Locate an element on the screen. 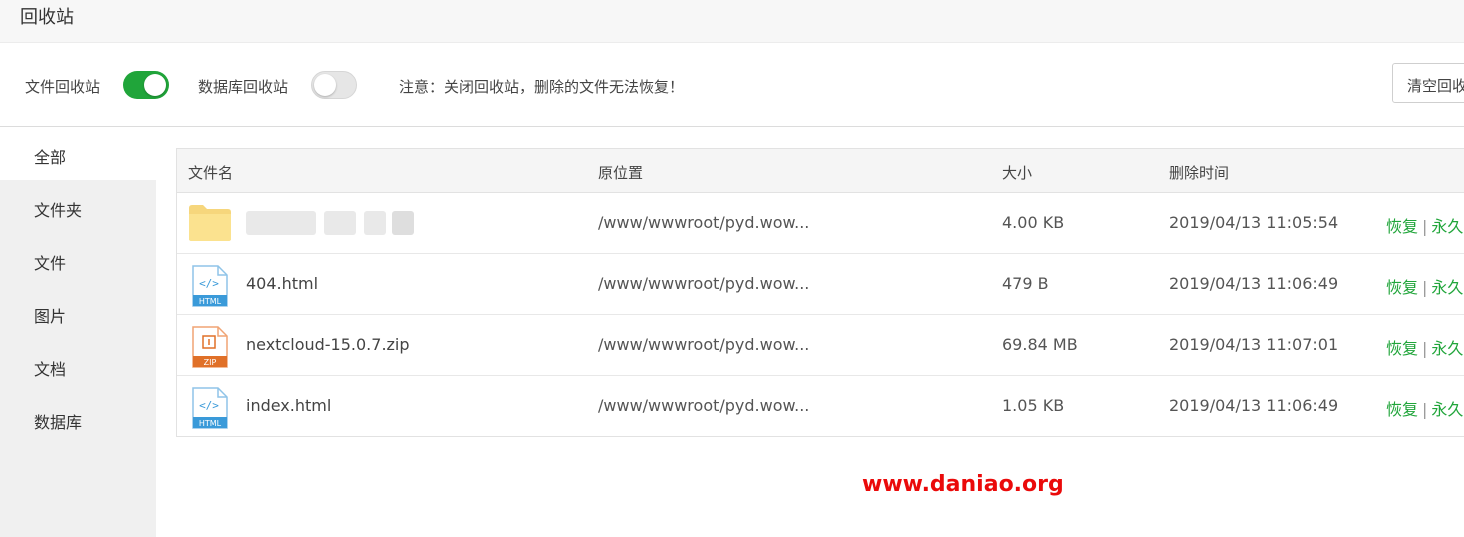 This screenshot has width=1464, height=537. title-bar: 回收站 is located at coordinates (732, 21).